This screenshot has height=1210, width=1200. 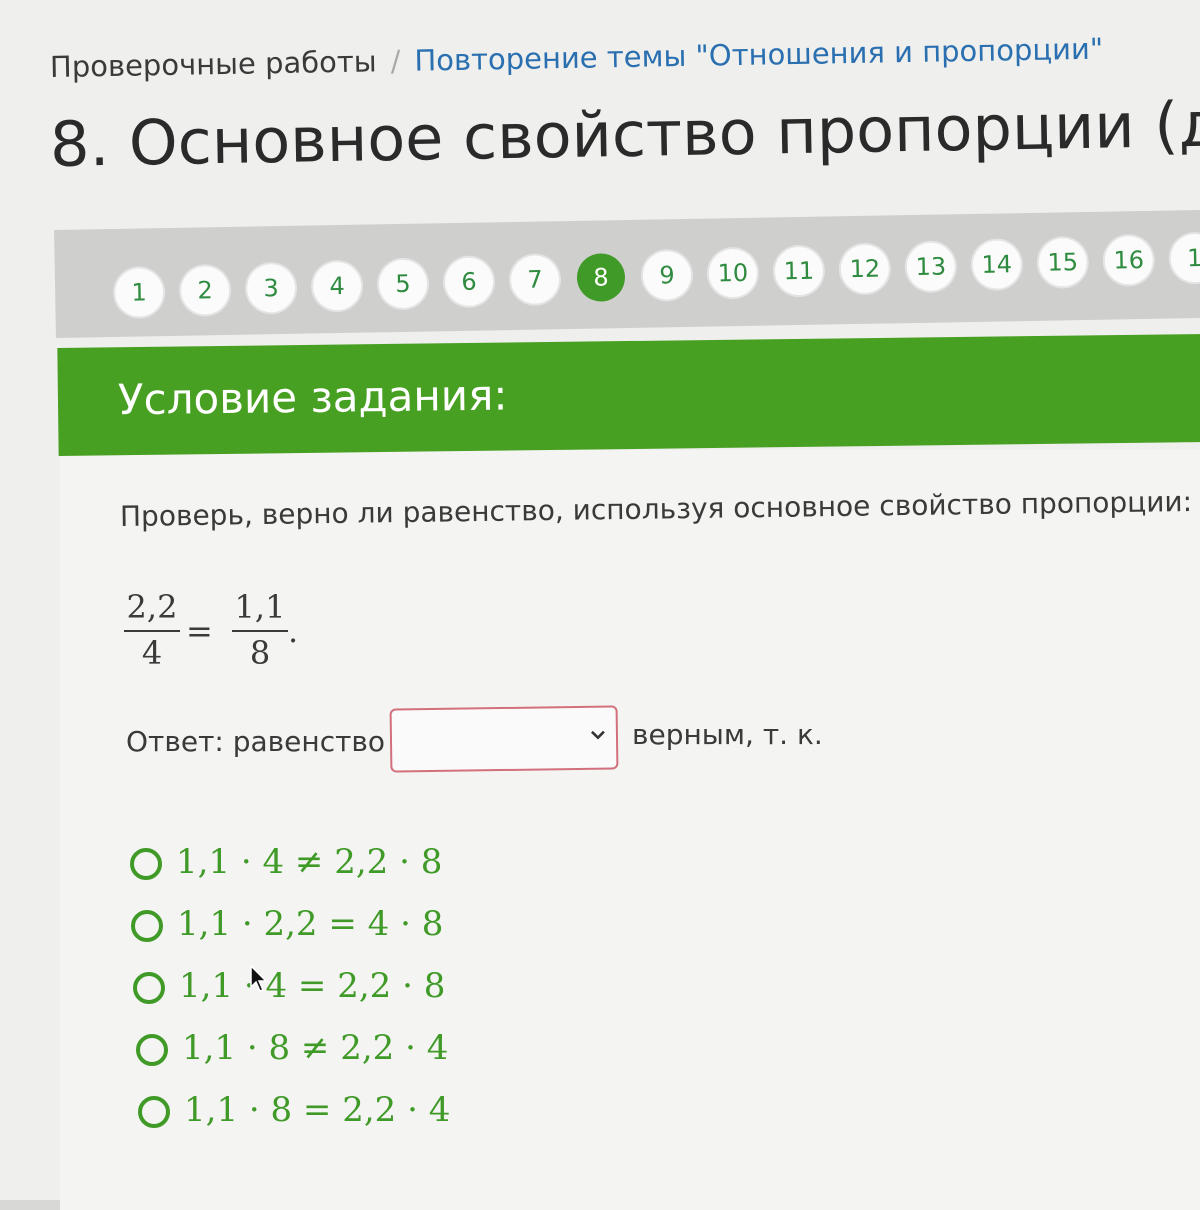 What do you see at coordinates (199, 631) in the screenshot?
I see `equals-sign: =` at bounding box center [199, 631].